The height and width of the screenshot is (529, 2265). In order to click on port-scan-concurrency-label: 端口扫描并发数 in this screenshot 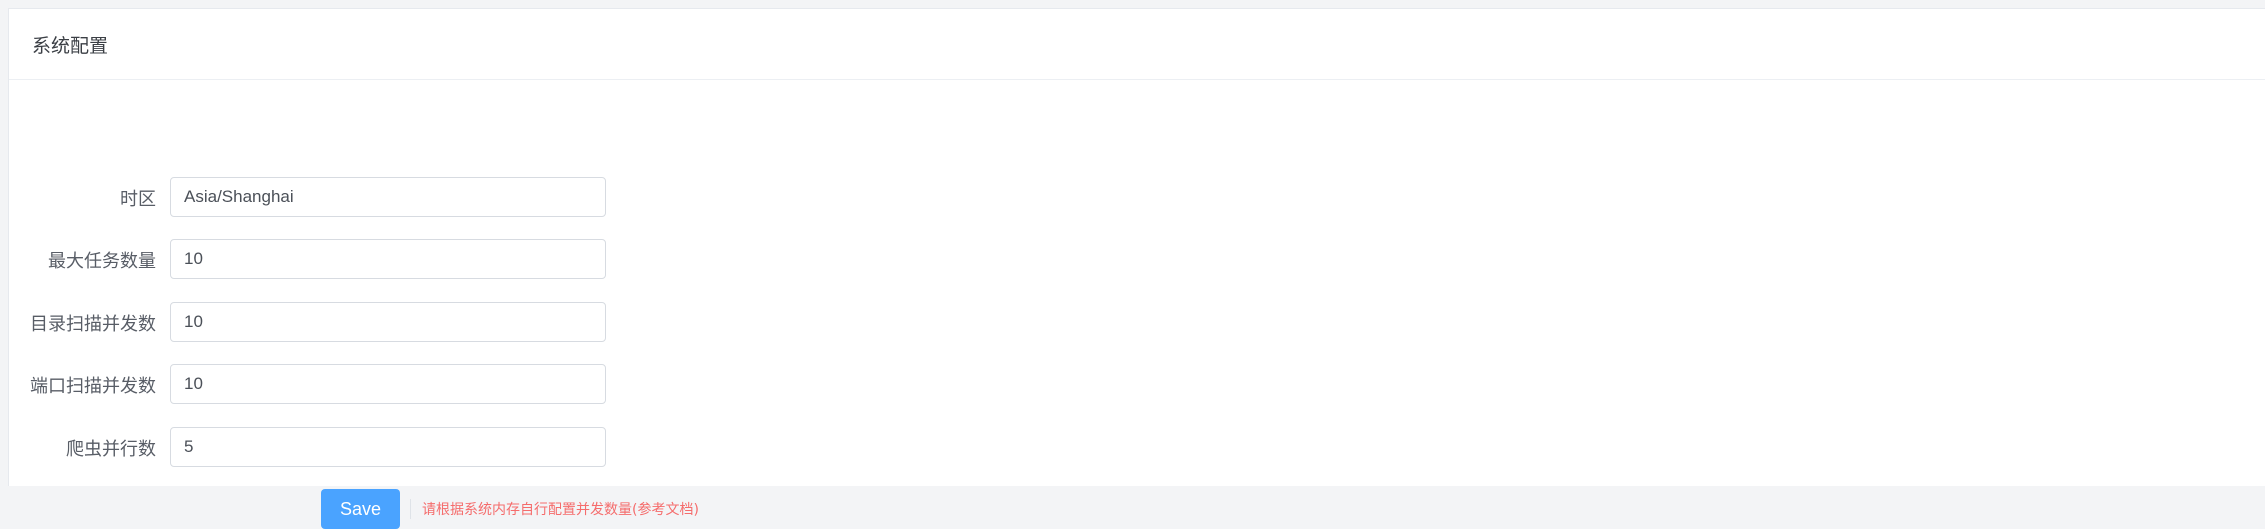, I will do `click(93, 386)`.